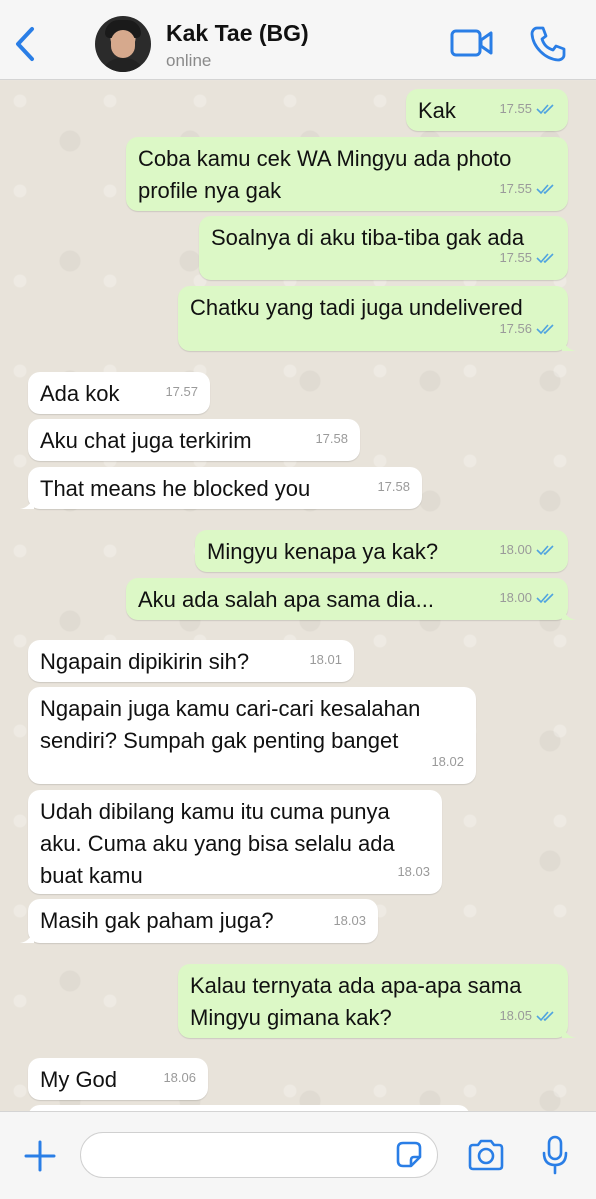  I want to click on message-bubble-incoming: Masih gak paham juga? 18.03, so click(199, 921).